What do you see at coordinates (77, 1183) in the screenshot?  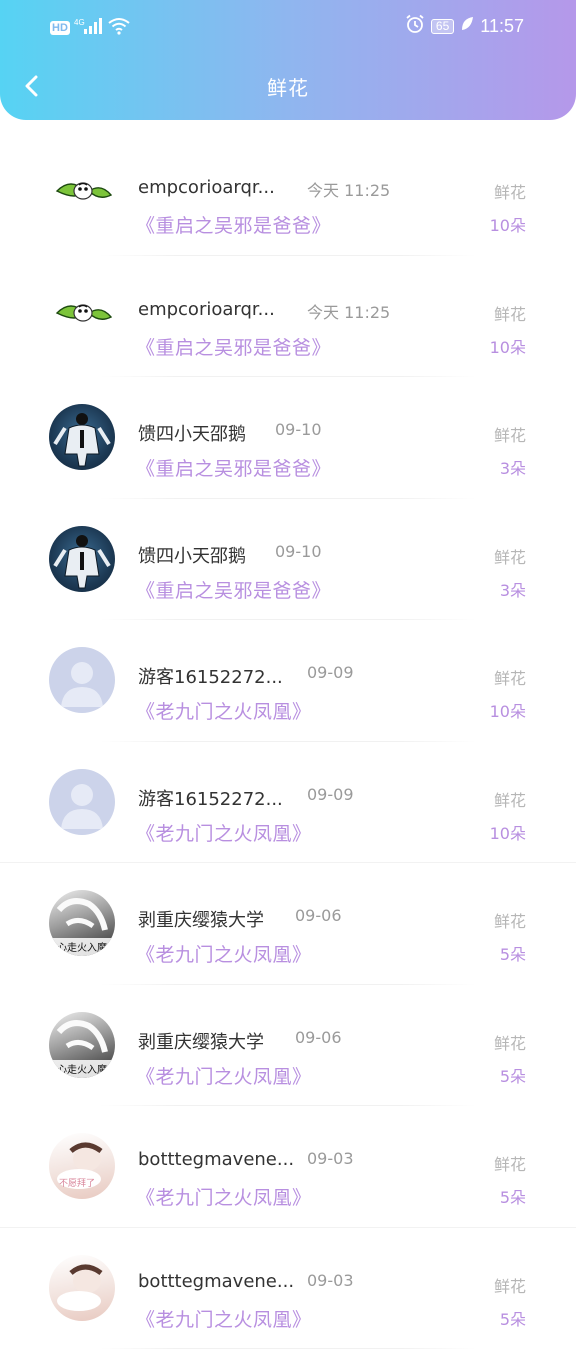 I see `avatar-caption: 不愿拜了` at bounding box center [77, 1183].